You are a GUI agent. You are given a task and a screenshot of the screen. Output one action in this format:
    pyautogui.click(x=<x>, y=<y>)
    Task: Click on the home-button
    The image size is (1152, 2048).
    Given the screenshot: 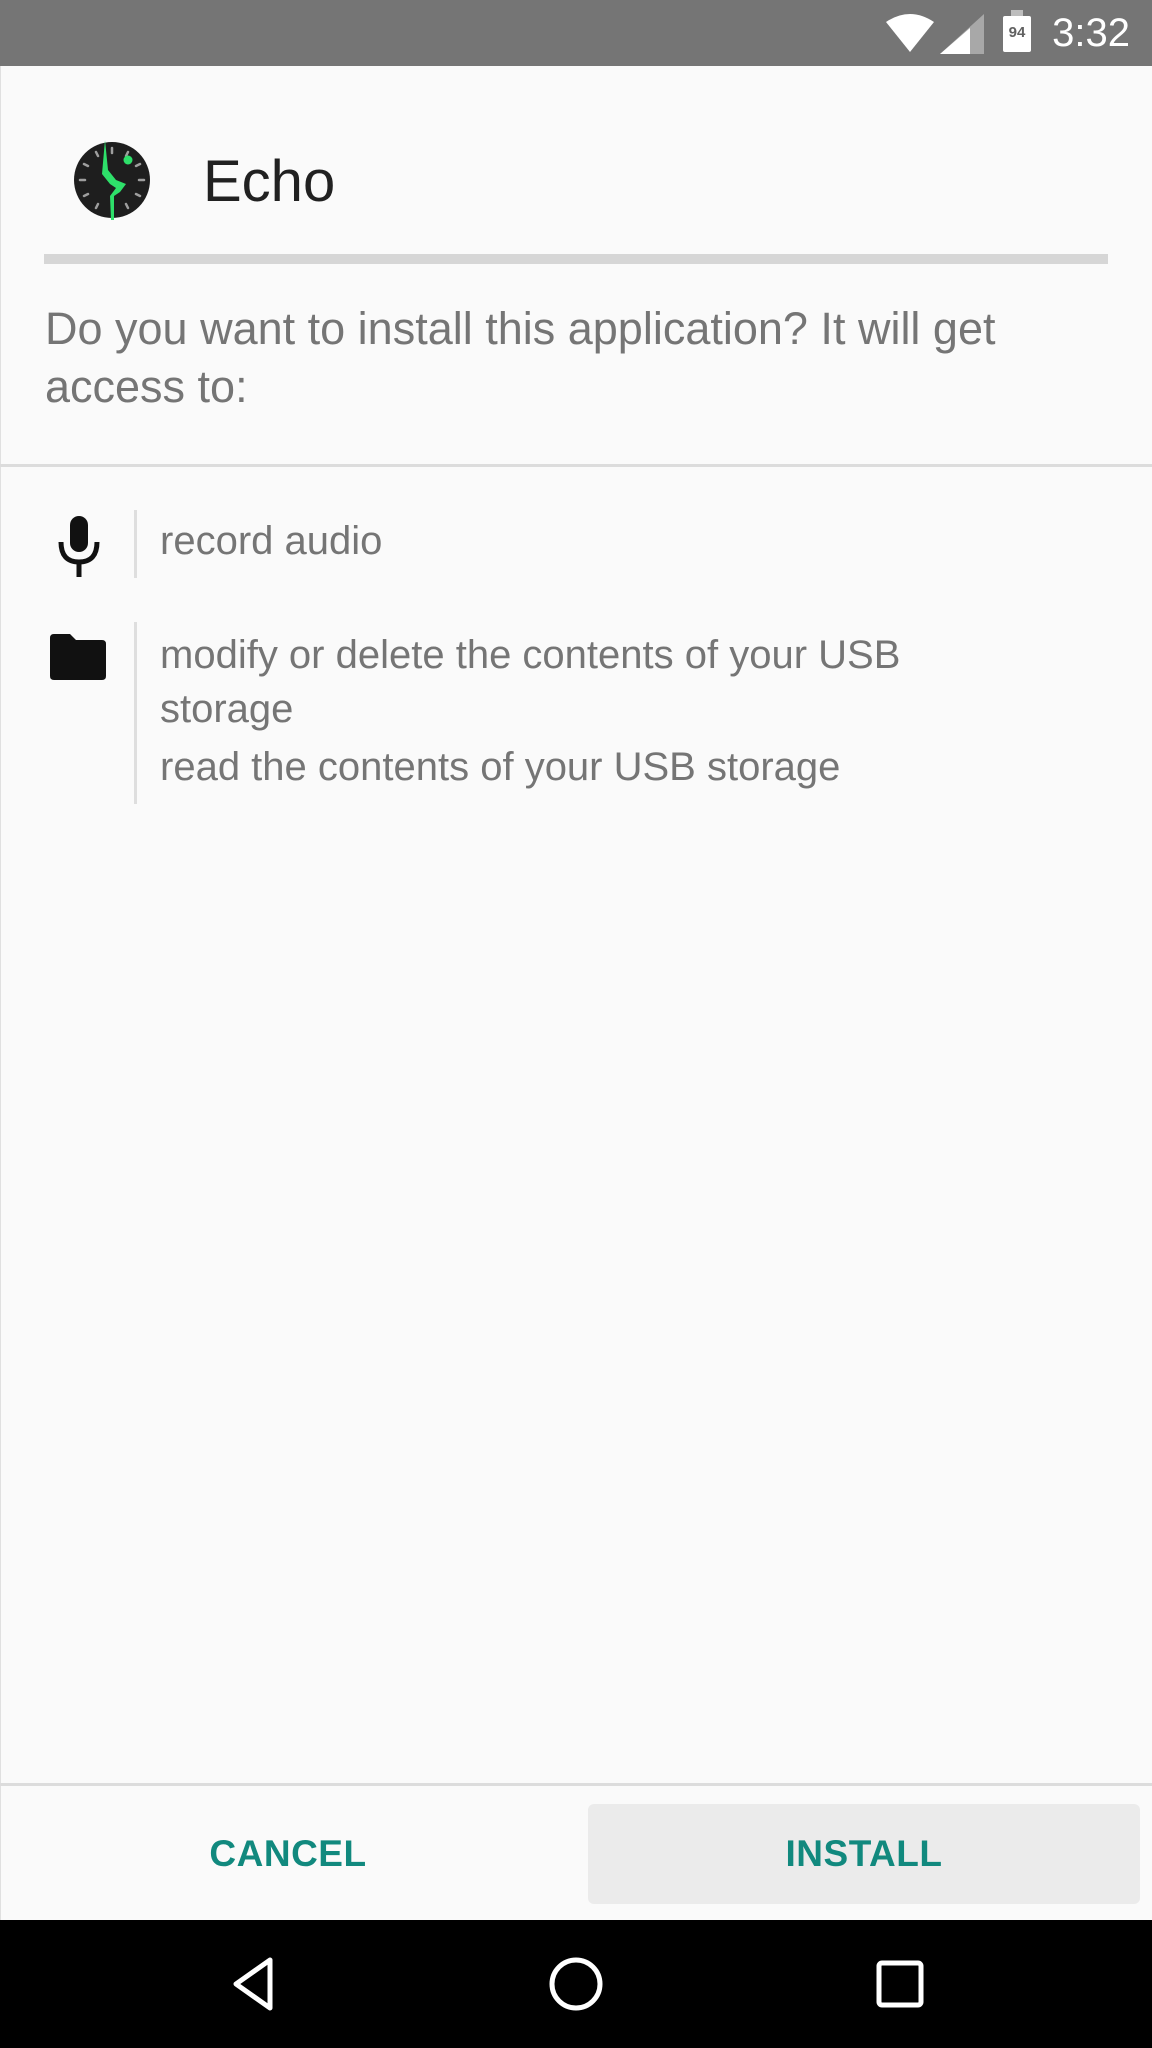 What is the action you would take?
    pyautogui.click(x=576, y=1984)
    